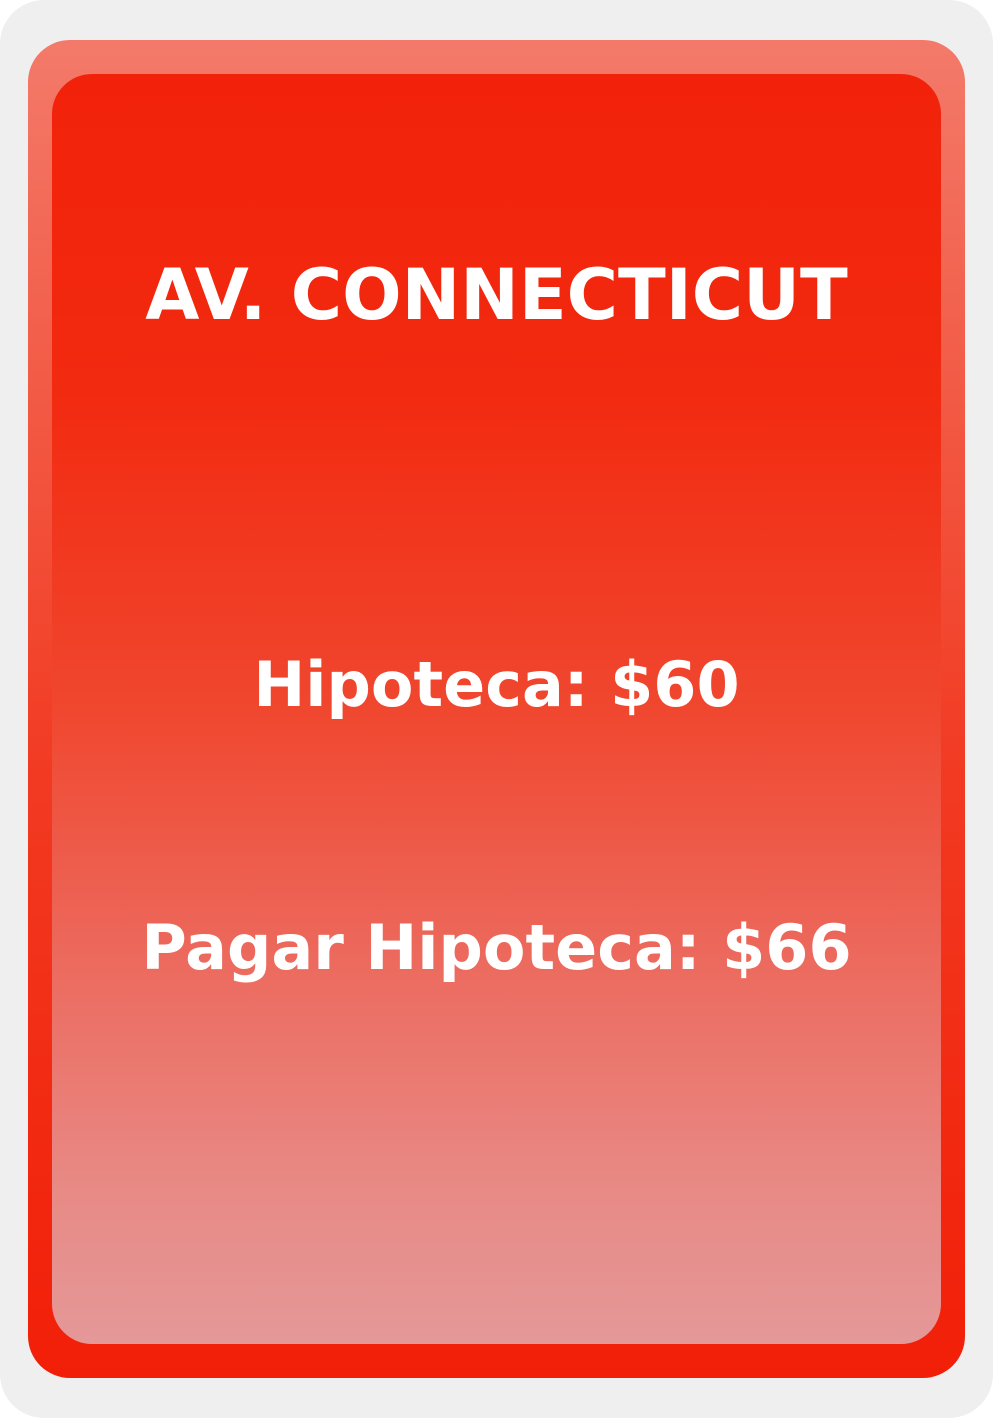 Image resolution: width=993 pixels, height=1418 pixels. I want to click on unmortgage-value: Pagar Hipoteca: $66, so click(496, 947).